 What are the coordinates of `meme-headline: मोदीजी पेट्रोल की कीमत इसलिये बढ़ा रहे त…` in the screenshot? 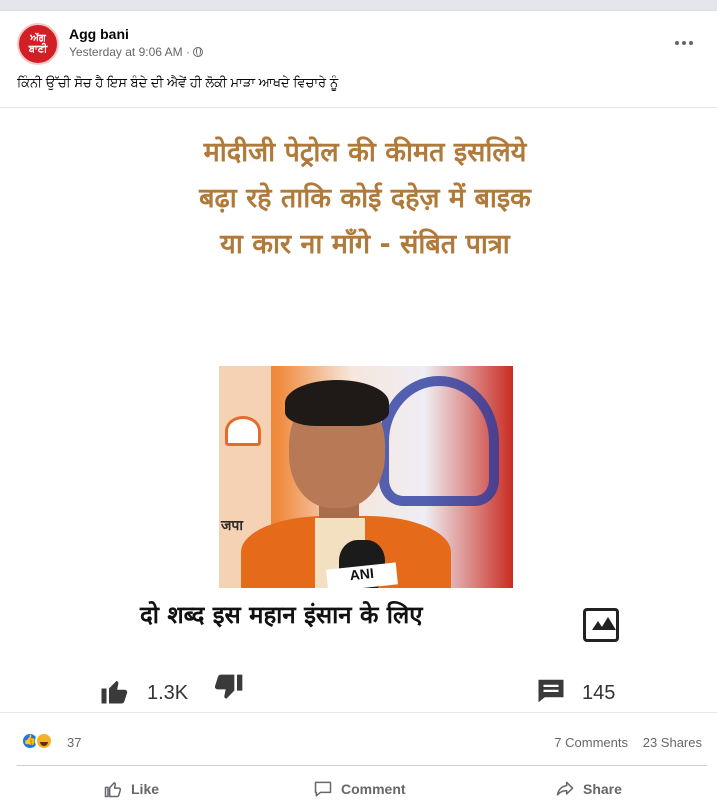 It's located at (365, 199).